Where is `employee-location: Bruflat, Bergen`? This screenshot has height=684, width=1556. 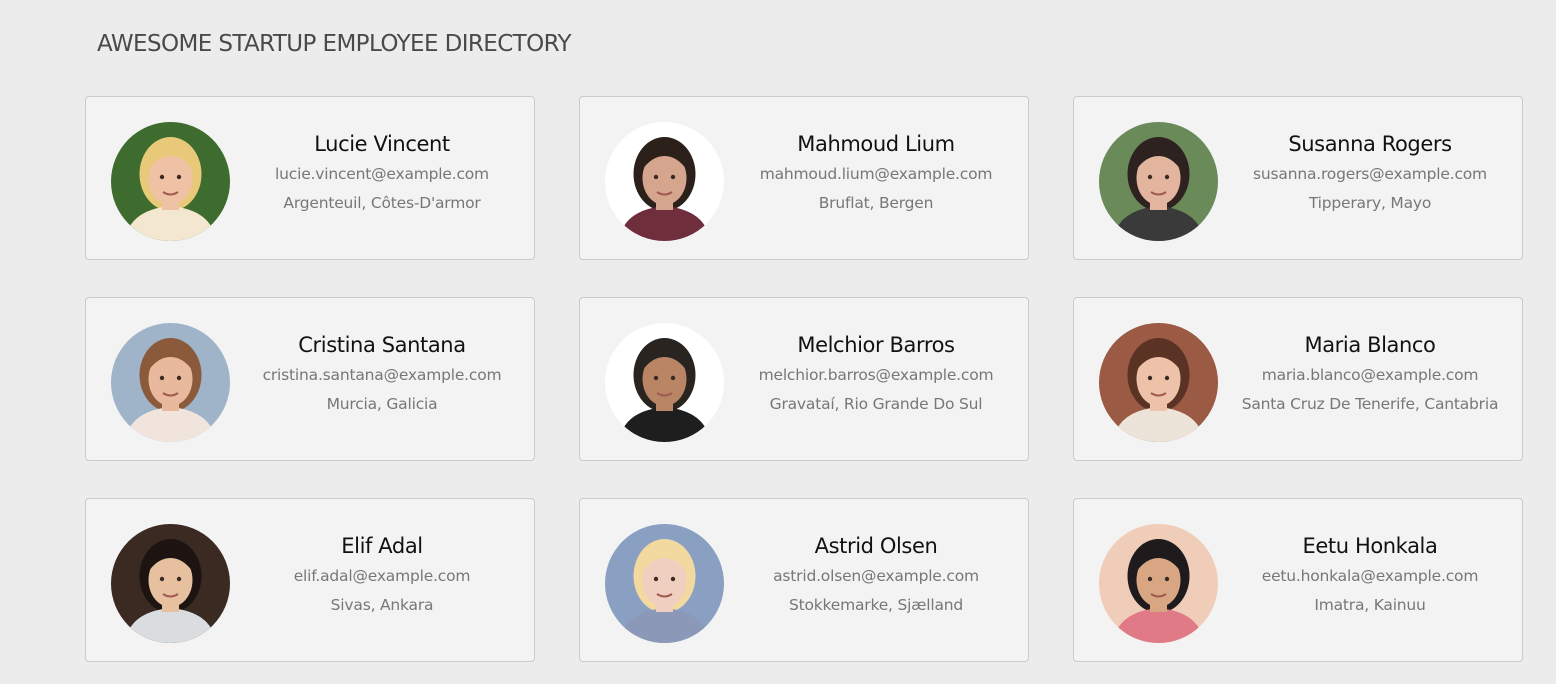
employee-location: Bruflat, Bergen is located at coordinates (876, 203).